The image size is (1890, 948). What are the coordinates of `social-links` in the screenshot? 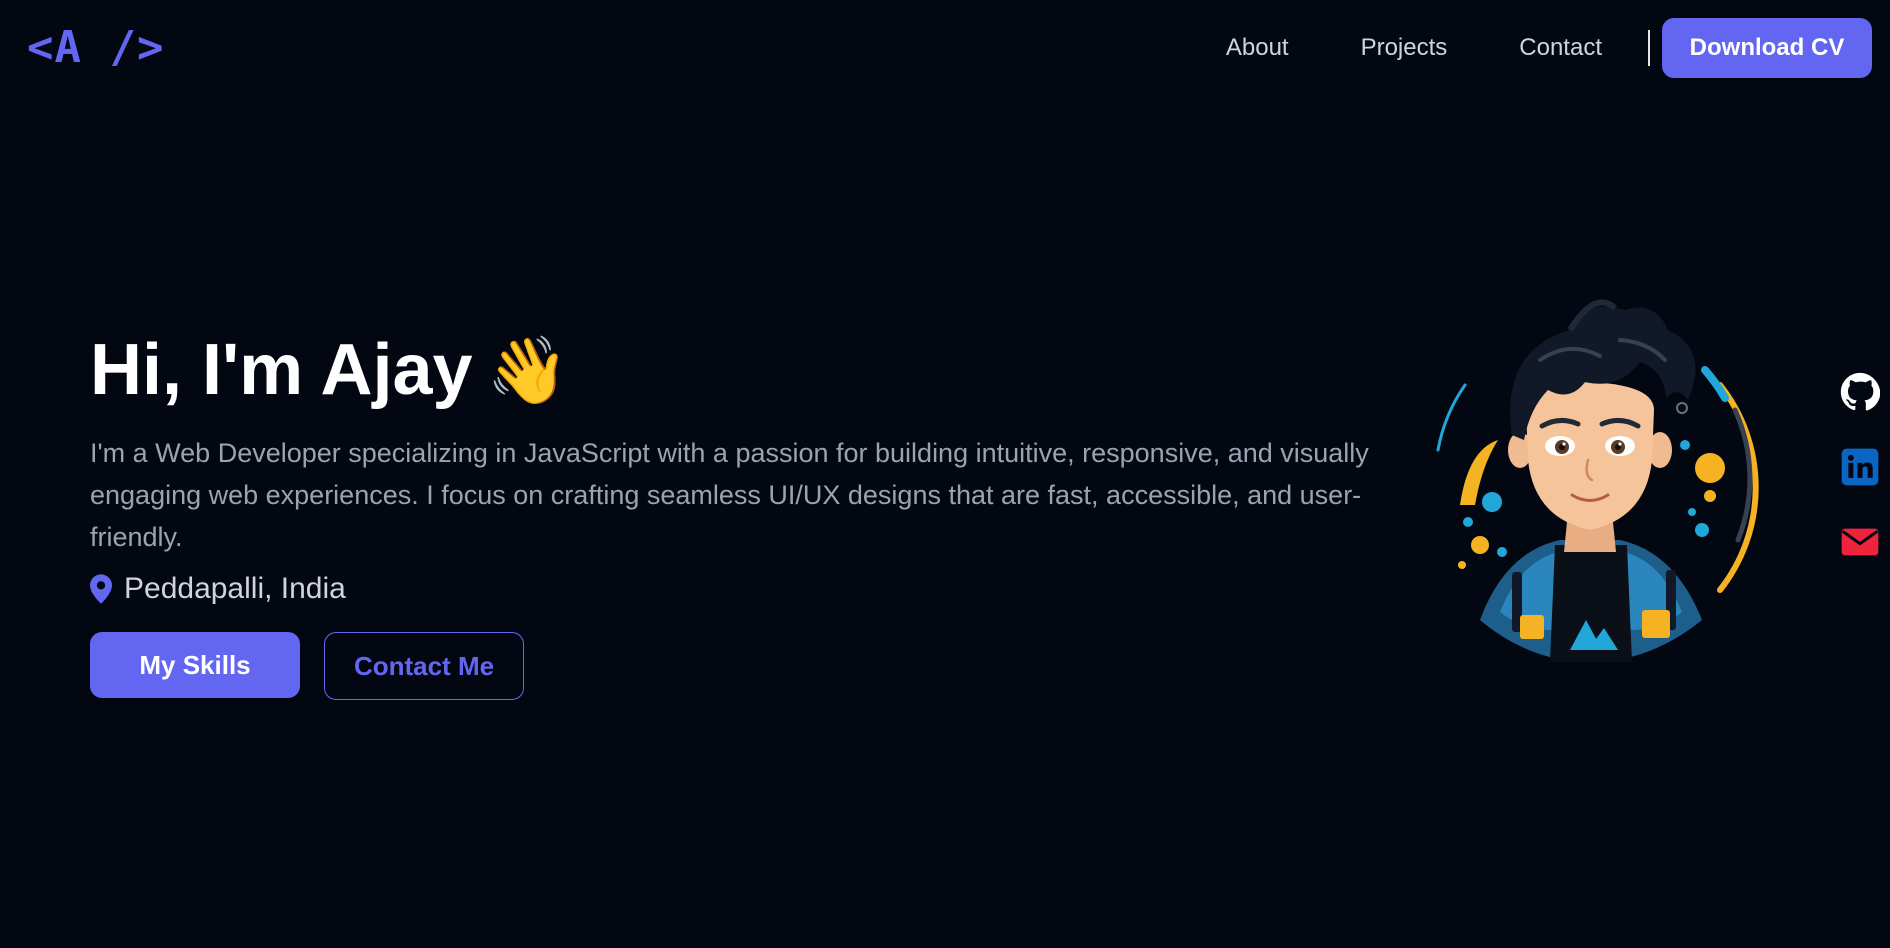 It's located at (1860, 484).